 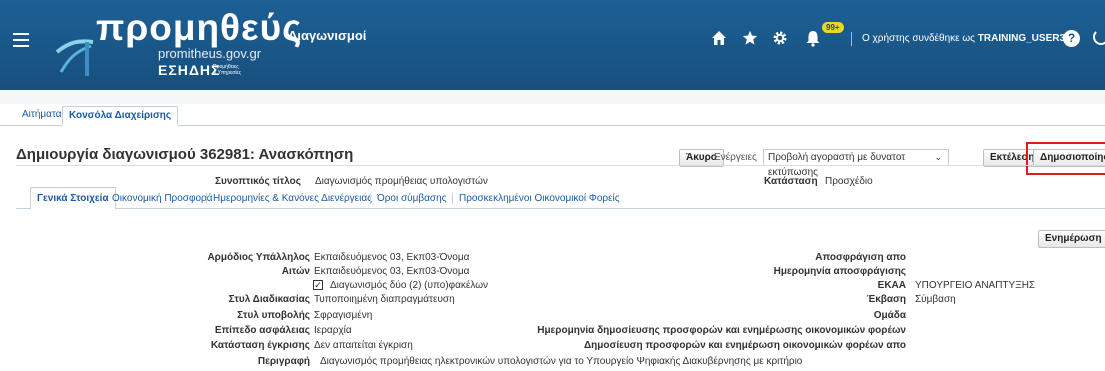 I want to click on logo-swoosh-icon, so click(x=74, y=57).